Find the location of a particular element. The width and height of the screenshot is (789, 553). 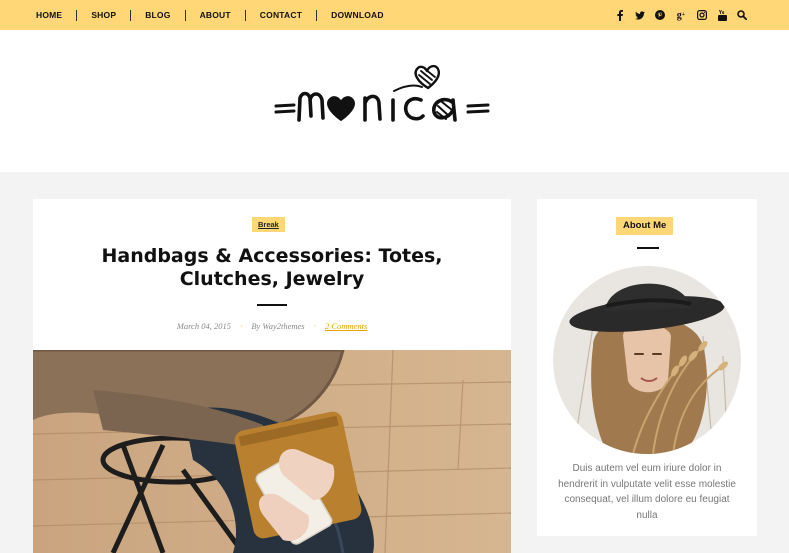

google-plus-icon: g + is located at coordinates (681, 15).